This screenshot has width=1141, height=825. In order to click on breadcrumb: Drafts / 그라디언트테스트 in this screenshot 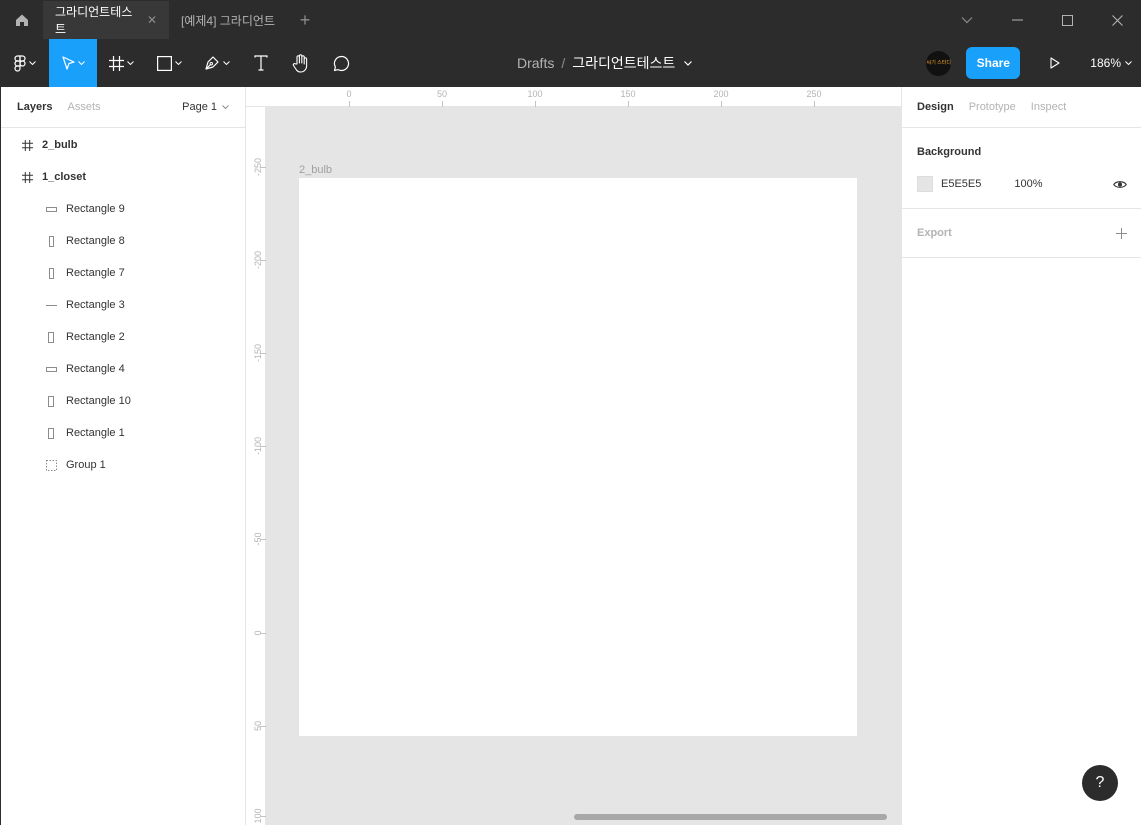, I will do `click(605, 63)`.